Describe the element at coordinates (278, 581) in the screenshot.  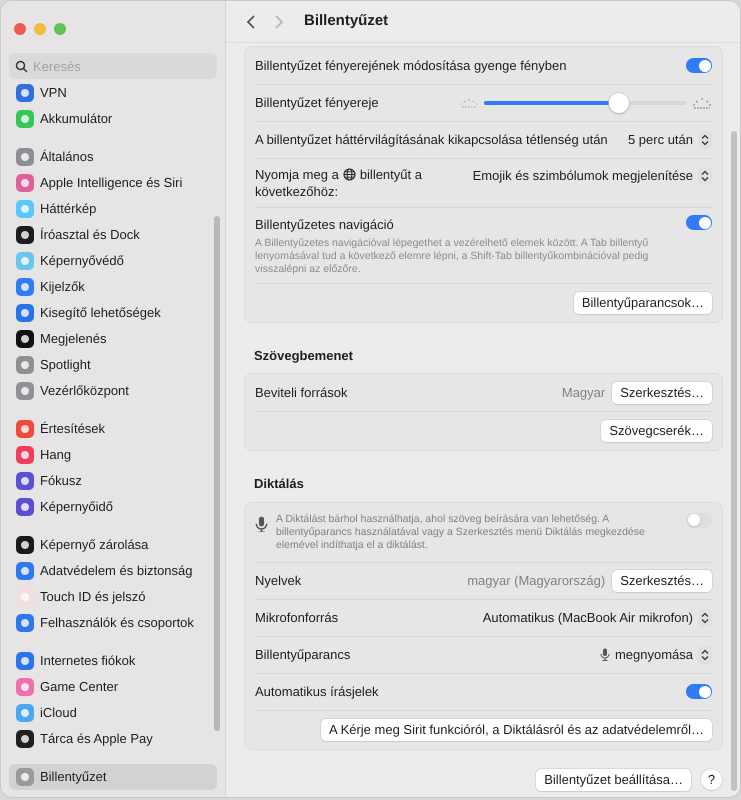
I see `setting-label: Nyelvek` at that location.